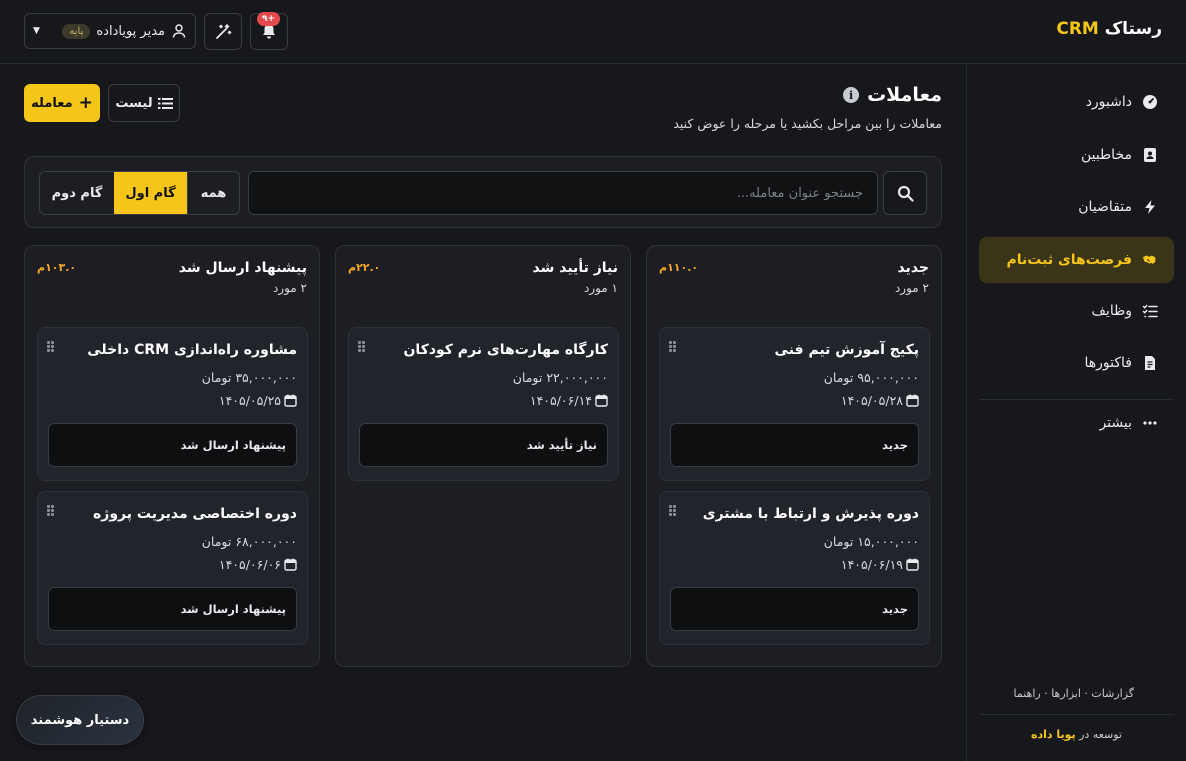 The width and height of the screenshot is (1186, 761). I want to click on notifications-button: +۹, so click(269, 31).